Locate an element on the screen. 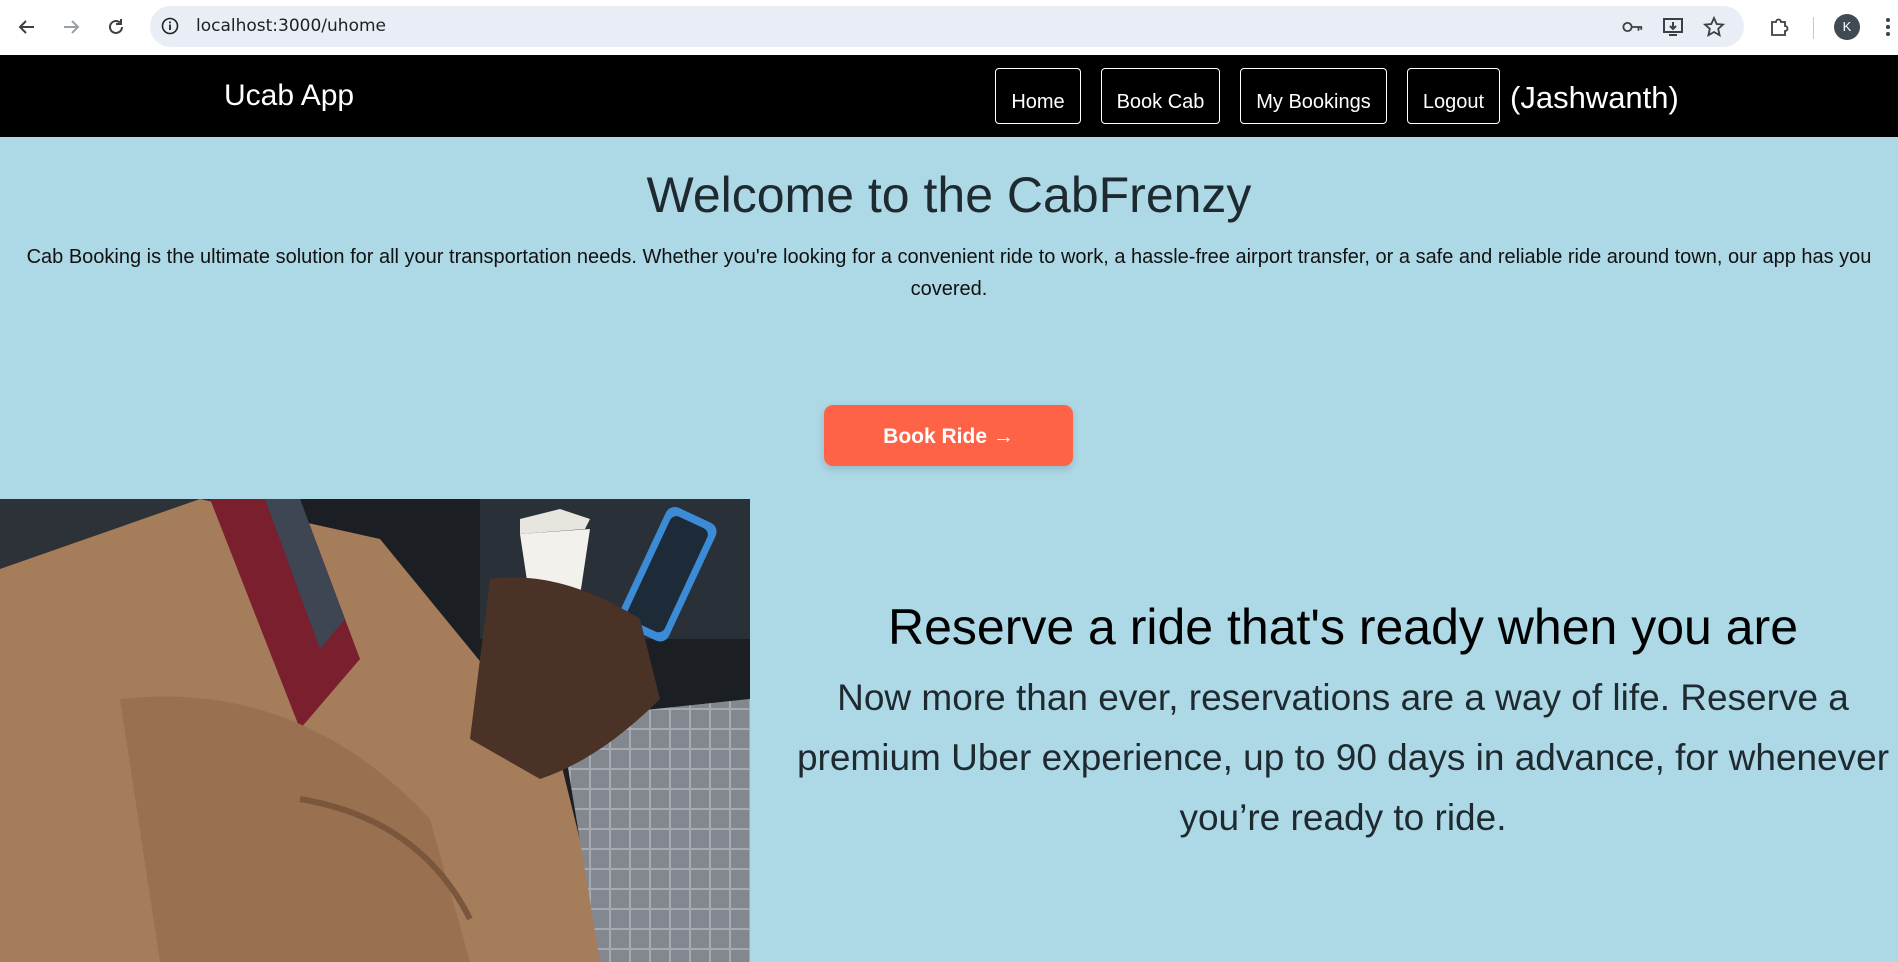 The image size is (1898, 962). kebab-menu-icon is located at coordinates (1888, 27).